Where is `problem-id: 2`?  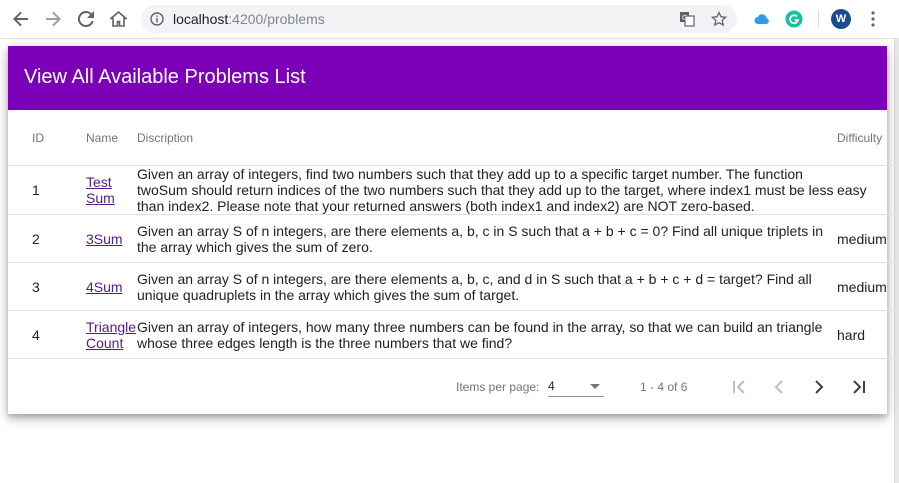 problem-id: 2 is located at coordinates (47, 238).